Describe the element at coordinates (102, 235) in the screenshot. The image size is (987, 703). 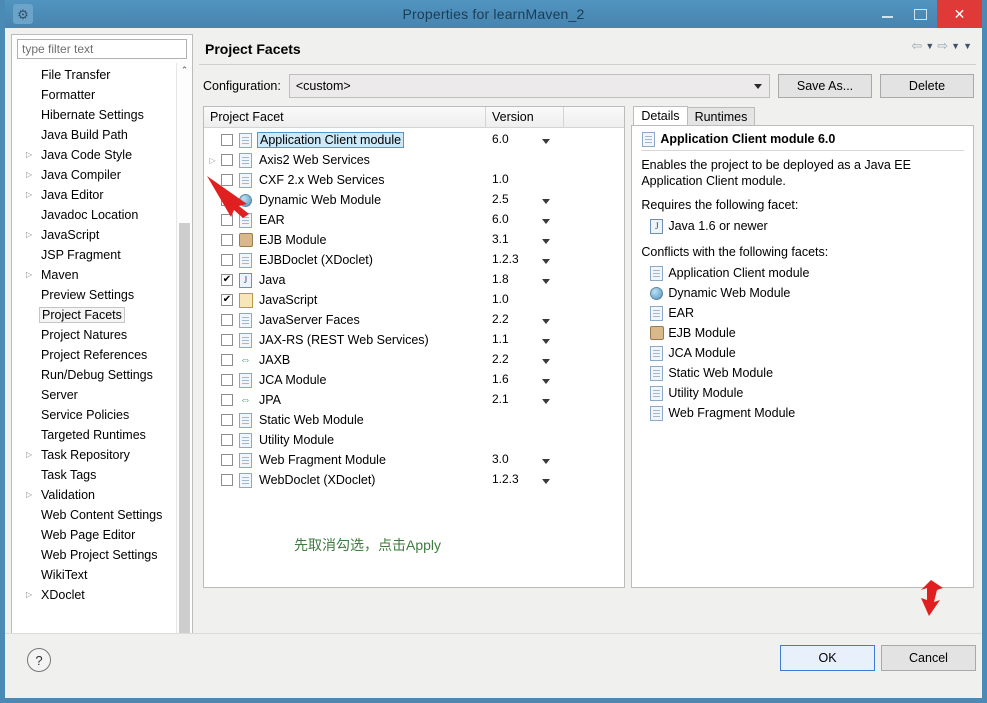
I see `sidebar-item-javascript: ▷ JavaScript` at that location.